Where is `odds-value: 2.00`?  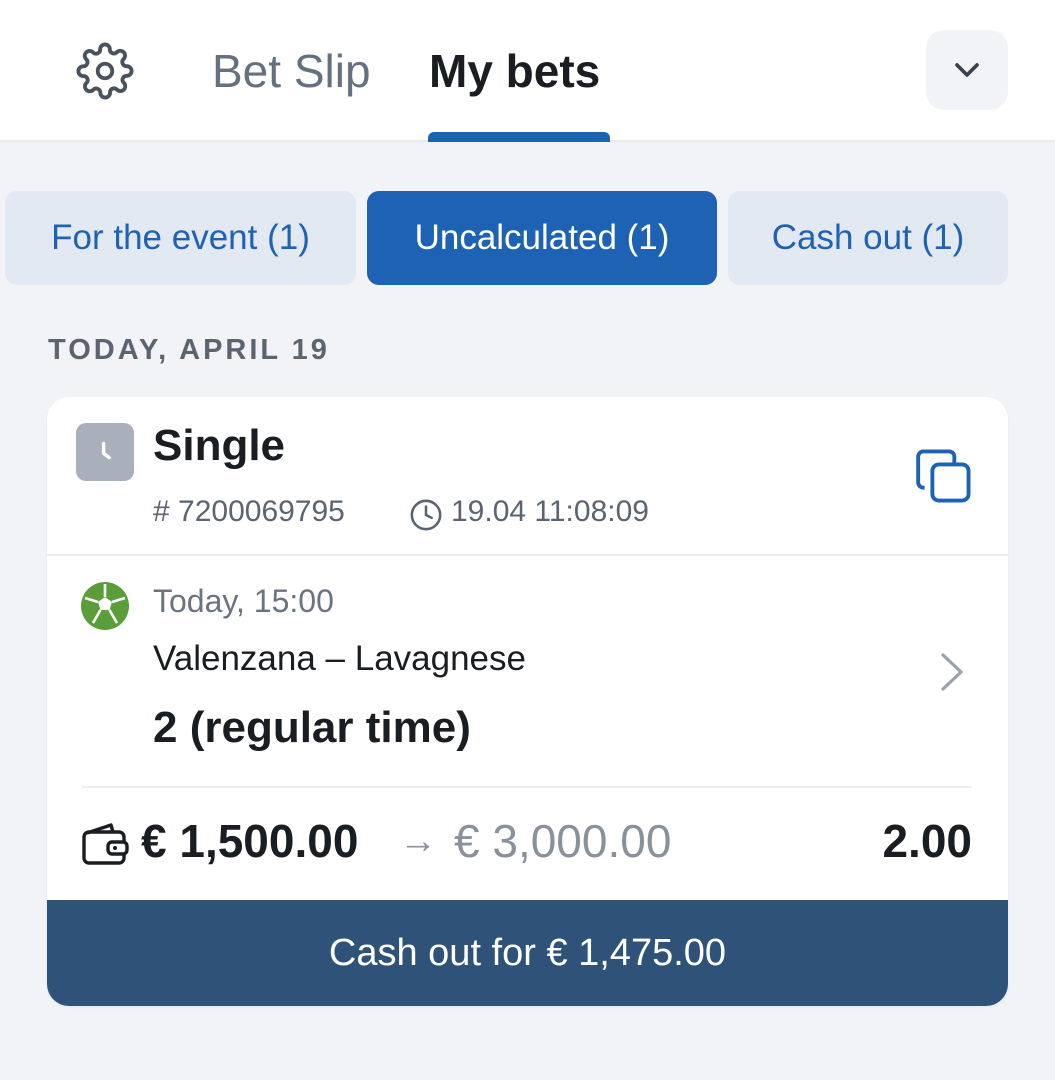 odds-value: 2.00 is located at coordinates (927, 841).